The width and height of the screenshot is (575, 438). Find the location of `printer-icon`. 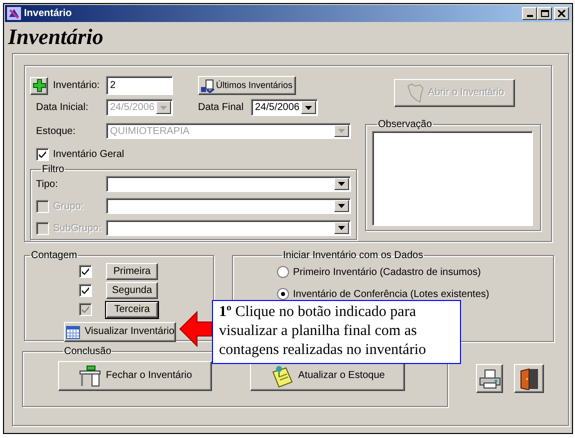

printer-icon is located at coordinates (489, 378).